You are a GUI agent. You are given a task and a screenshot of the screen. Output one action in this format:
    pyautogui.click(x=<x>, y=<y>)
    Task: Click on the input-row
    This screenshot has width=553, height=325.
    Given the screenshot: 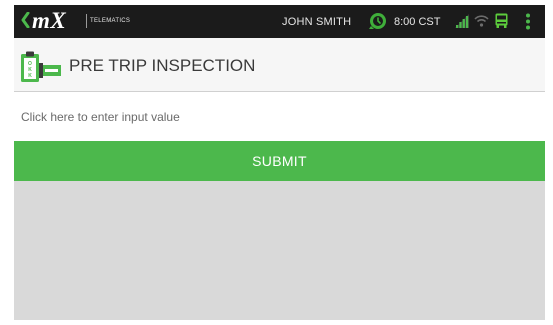 What is the action you would take?
    pyautogui.click(x=279, y=116)
    